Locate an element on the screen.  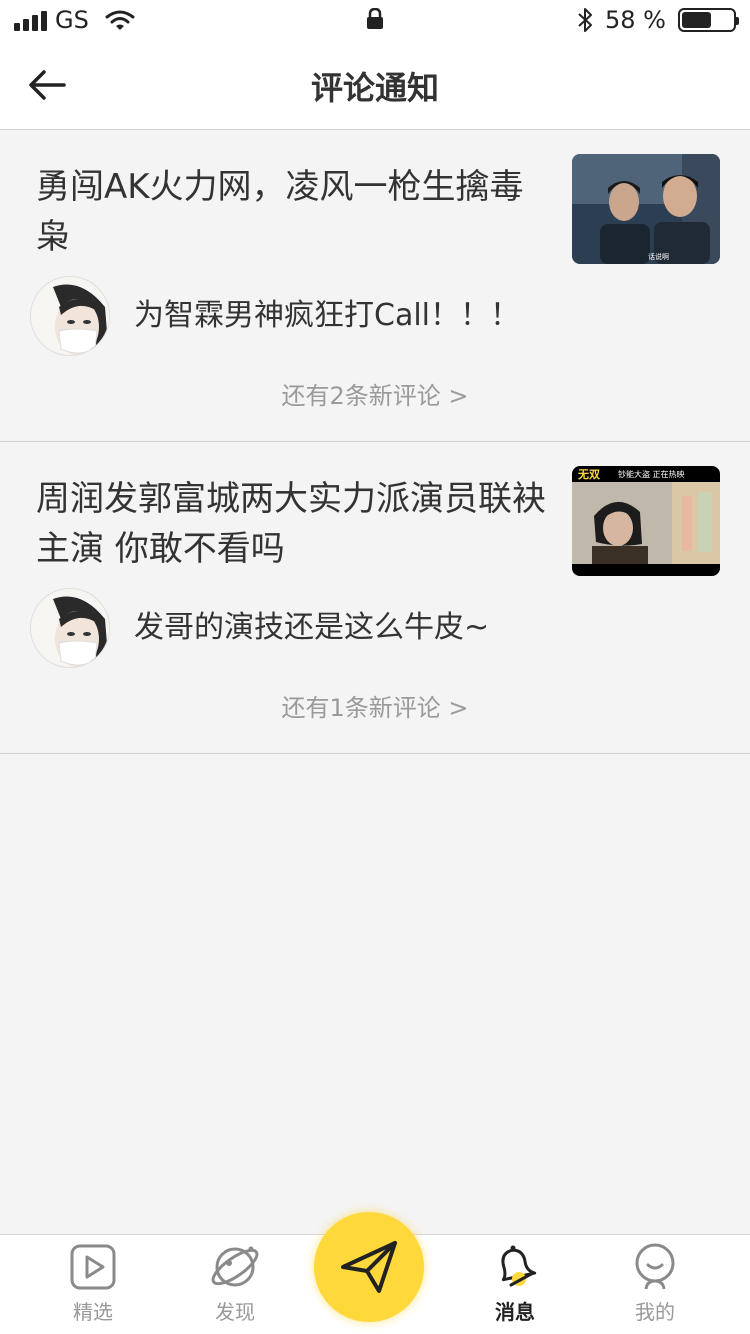
tab-featured: 精选 is located at coordinates (93, 1284).